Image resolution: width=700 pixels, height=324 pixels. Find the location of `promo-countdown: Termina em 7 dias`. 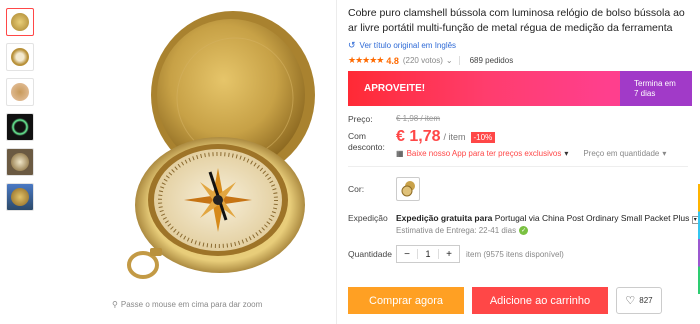

promo-countdown: Termina em 7 dias is located at coordinates (656, 88).